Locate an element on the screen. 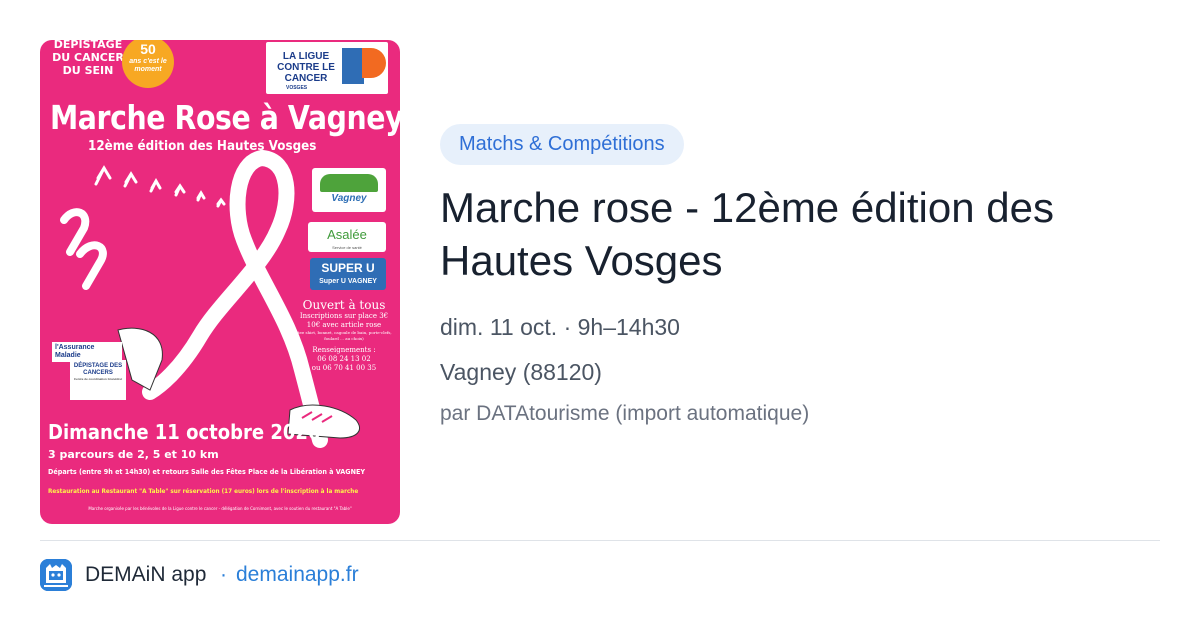  ligue-text: LA LIGUE CONTRE LE CANCER is located at coordinates (306, 67).